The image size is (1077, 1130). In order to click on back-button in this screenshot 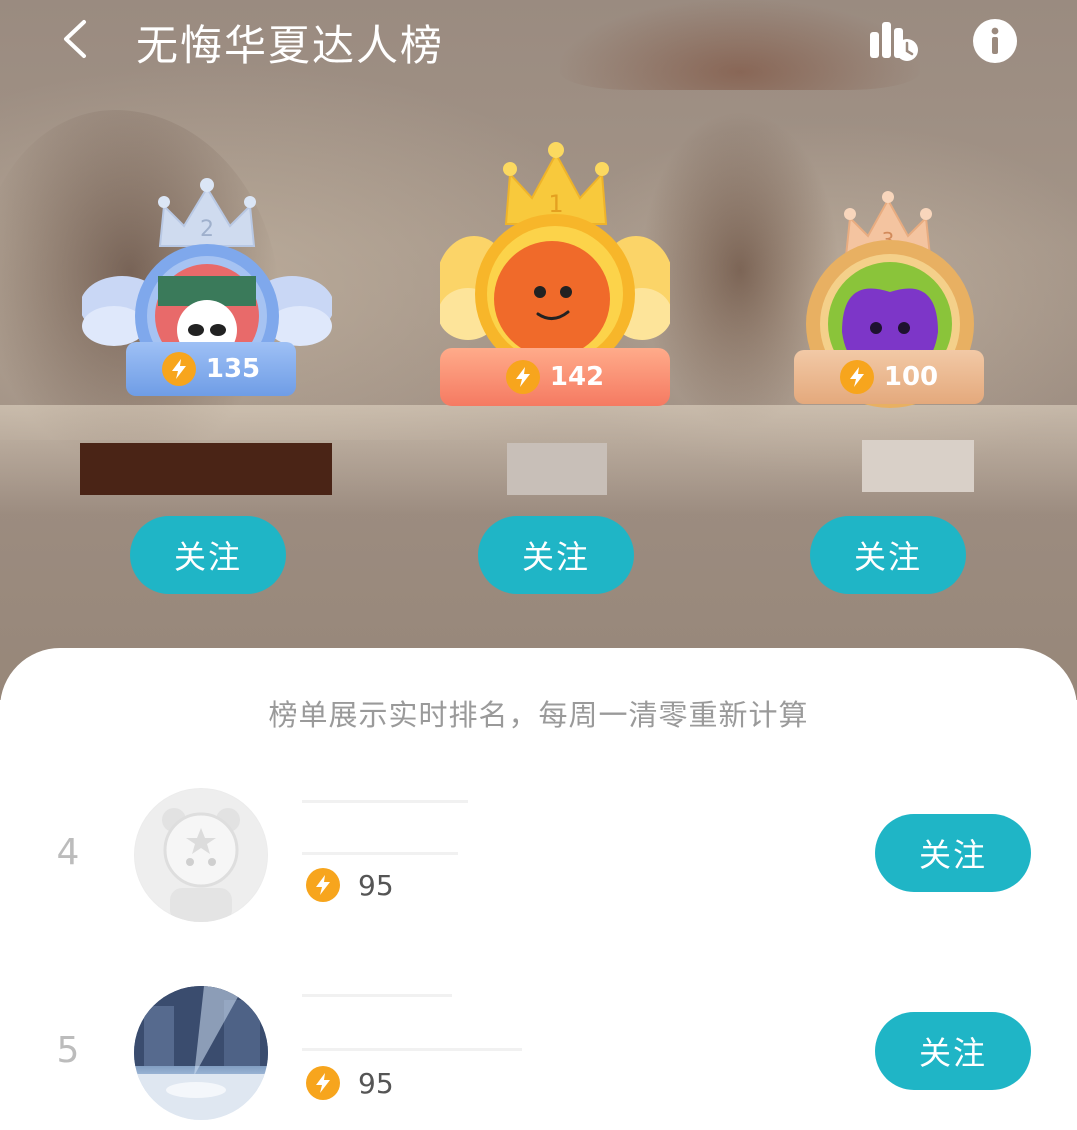, I will do `click(77, 39)`.